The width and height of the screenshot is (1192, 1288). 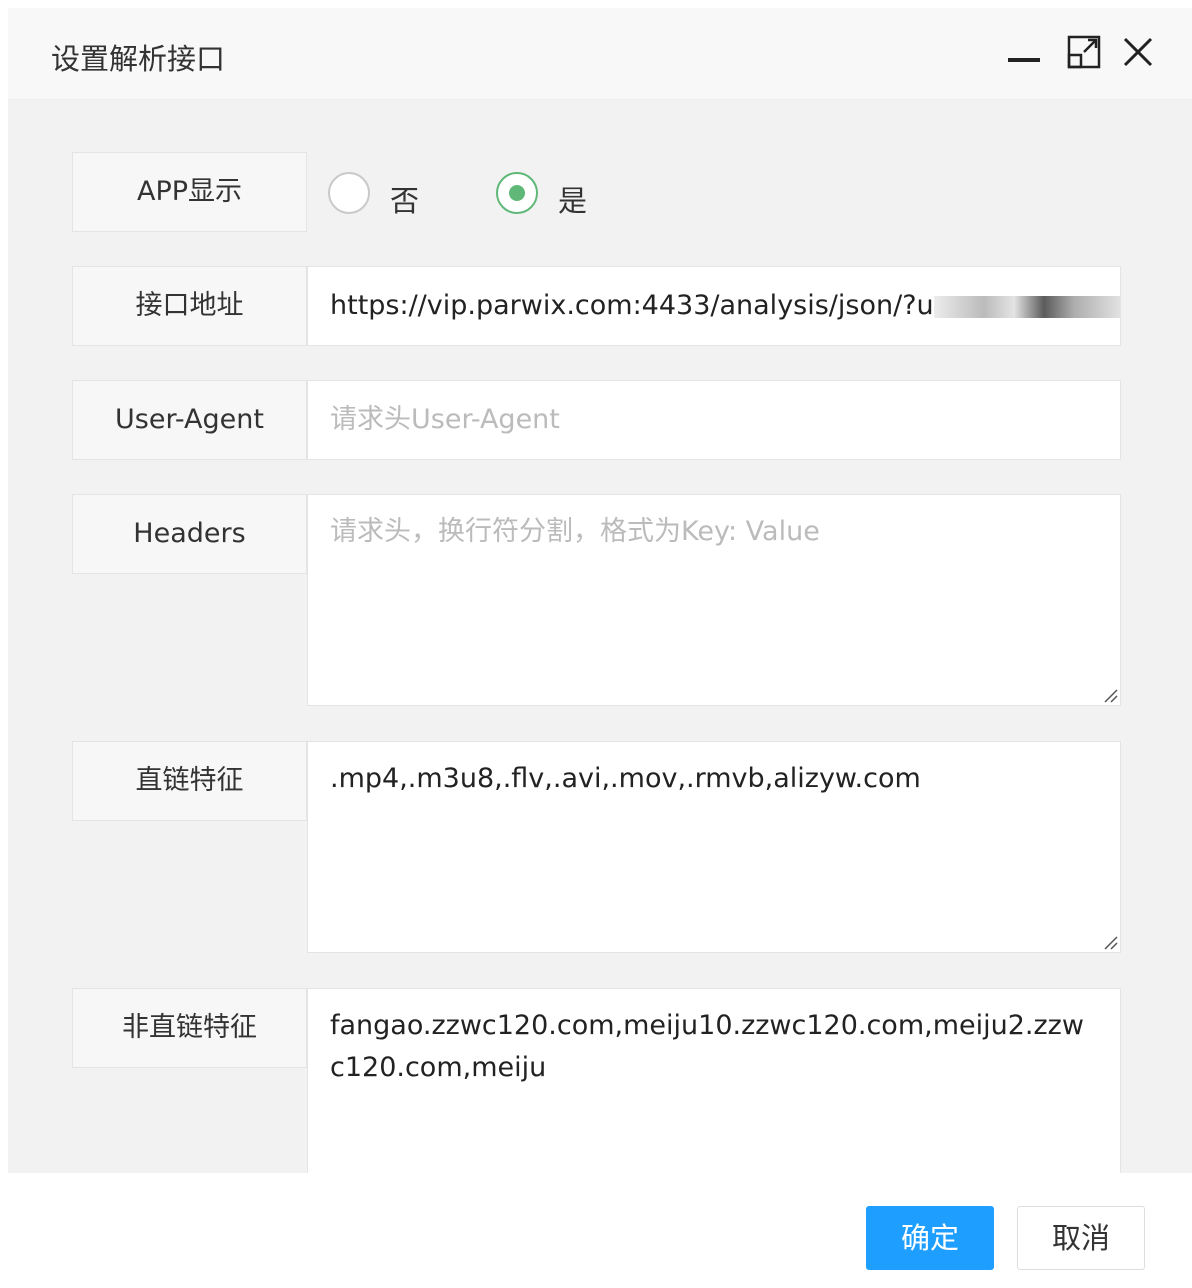 I want to click on cancel-button: 取消, so click(x=1081, y=1238).